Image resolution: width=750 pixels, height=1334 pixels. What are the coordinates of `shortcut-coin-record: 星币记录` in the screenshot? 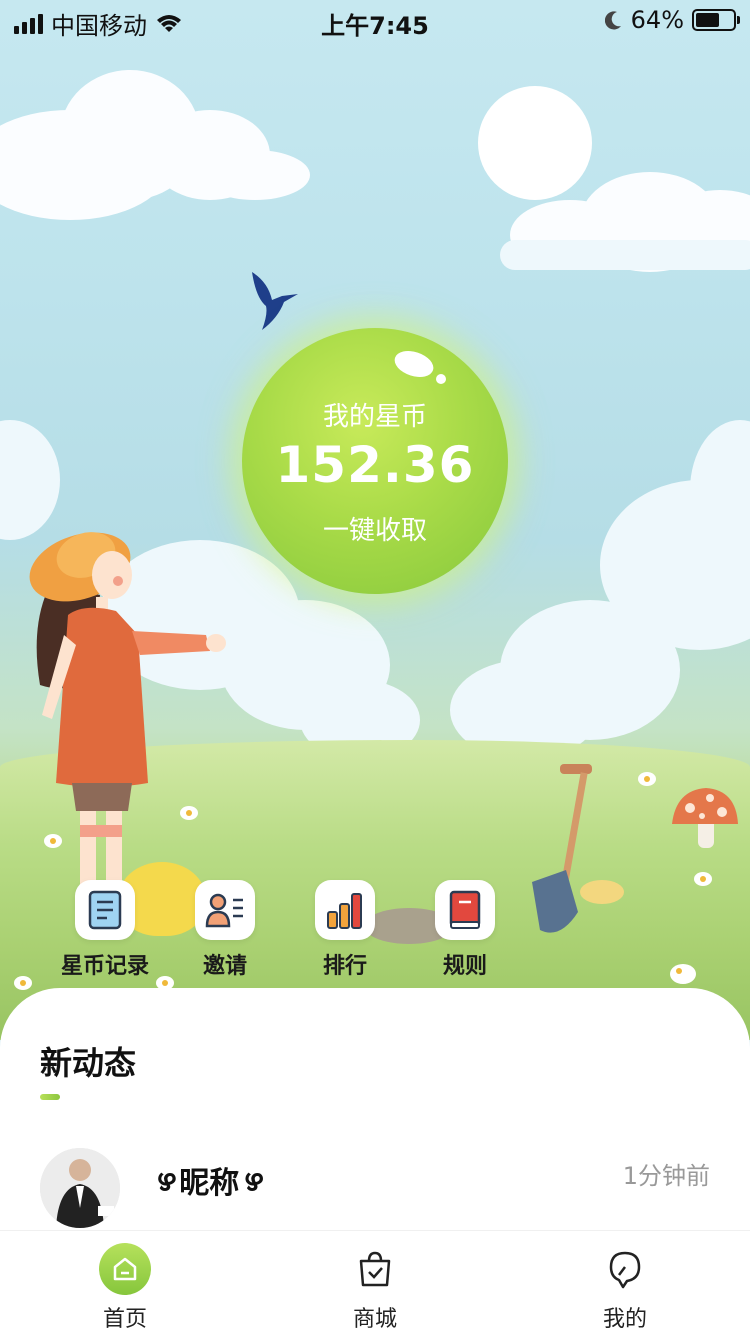 It's located at (105, 930).